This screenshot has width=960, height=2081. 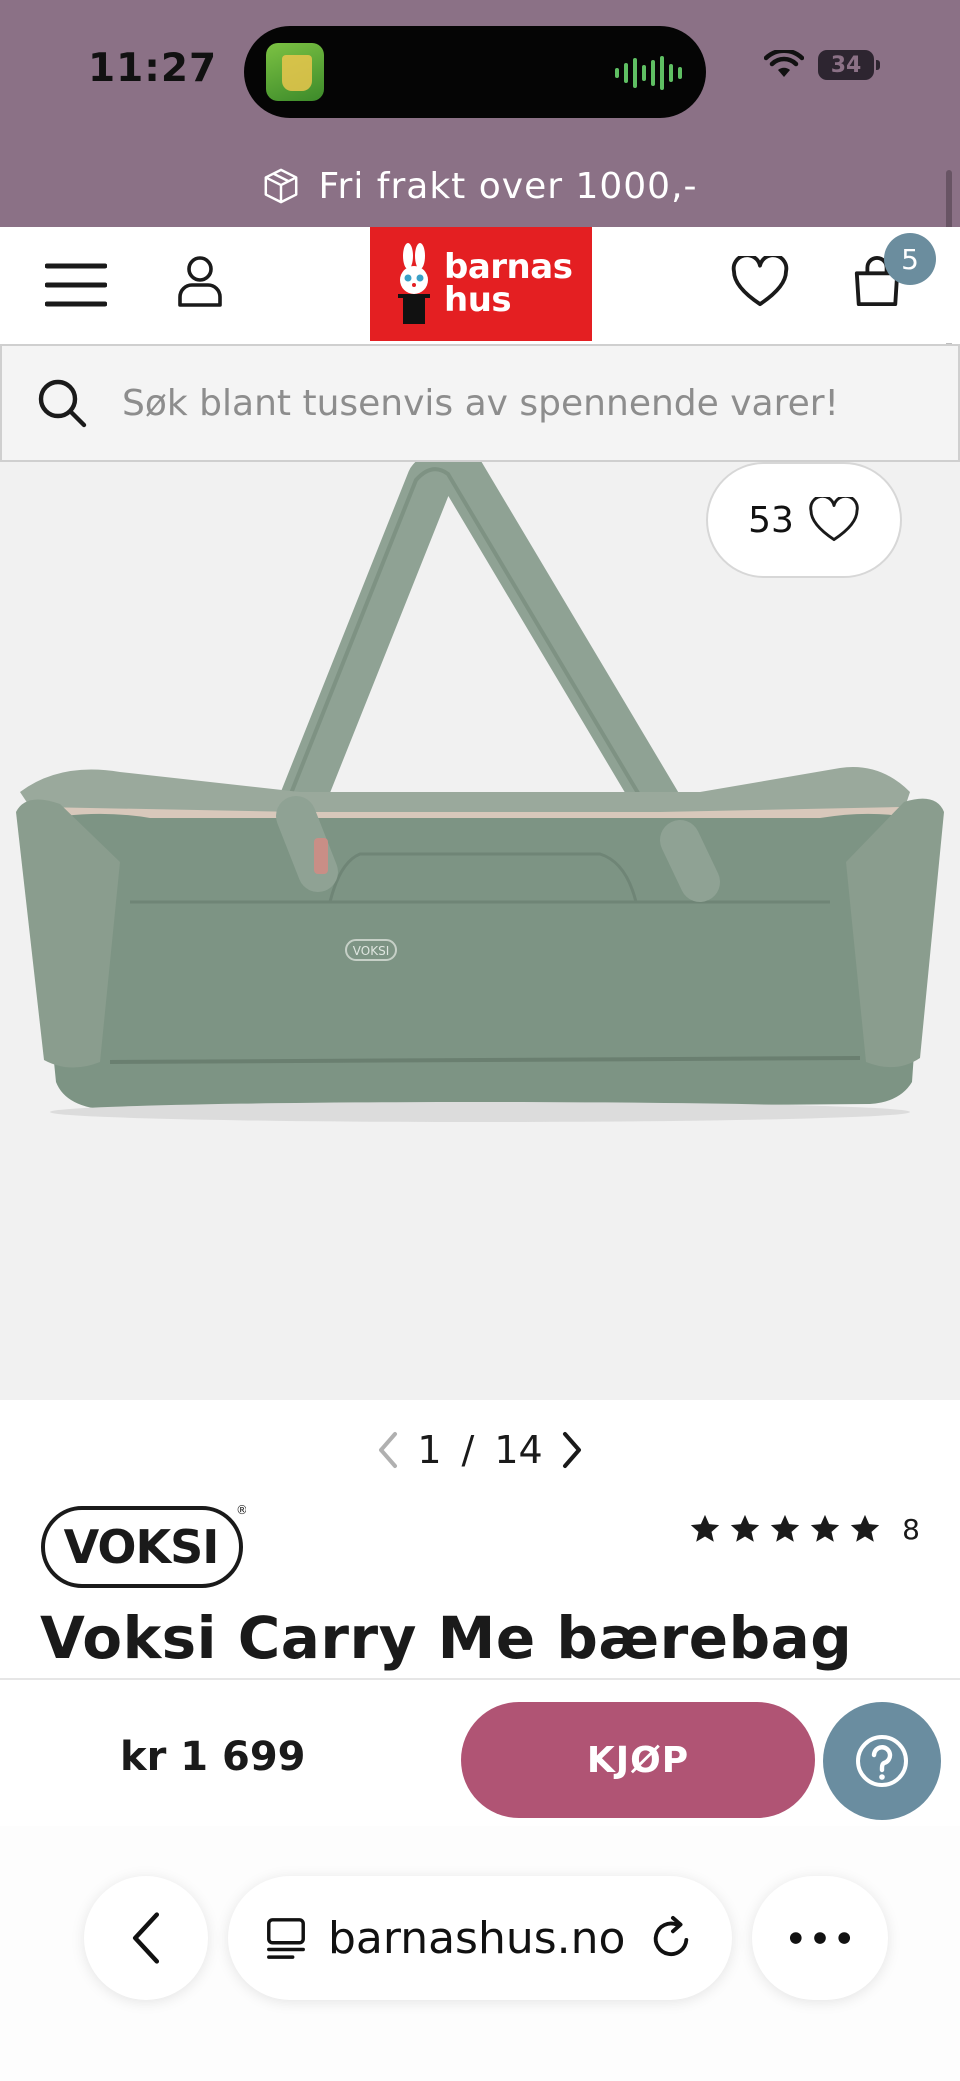 I want to click on search-input, so click(x=522, y=403).